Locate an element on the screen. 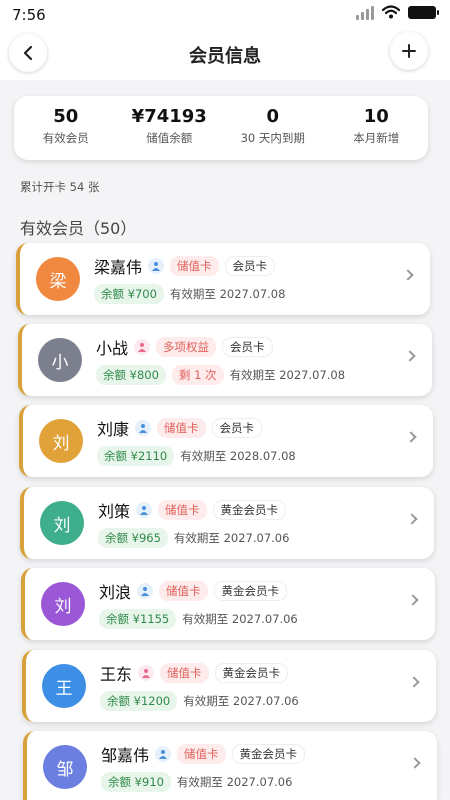 This screenshot has width=450, height=800. balance-tag: 余额 ¥700 is located at coordinates (129, 294).